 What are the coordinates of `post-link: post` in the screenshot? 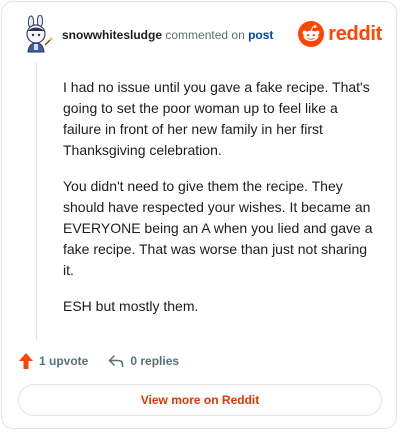 It's located at (260, 35).